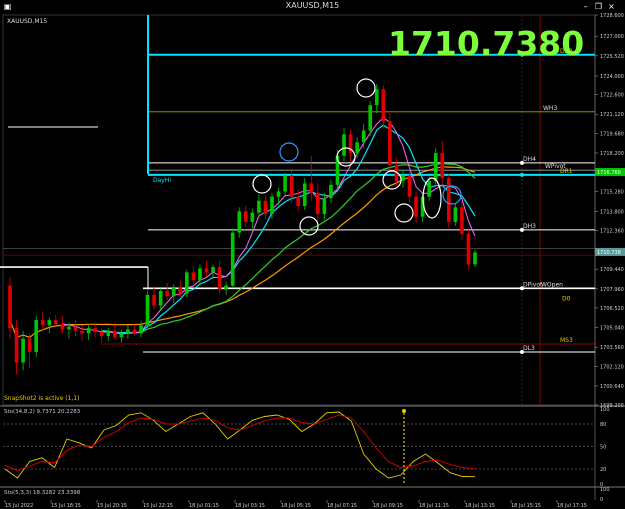  Describe the element at coordinates (19, 506) in the screenshot. I see `x-tick-label: 15 Jul 2022` at that location.